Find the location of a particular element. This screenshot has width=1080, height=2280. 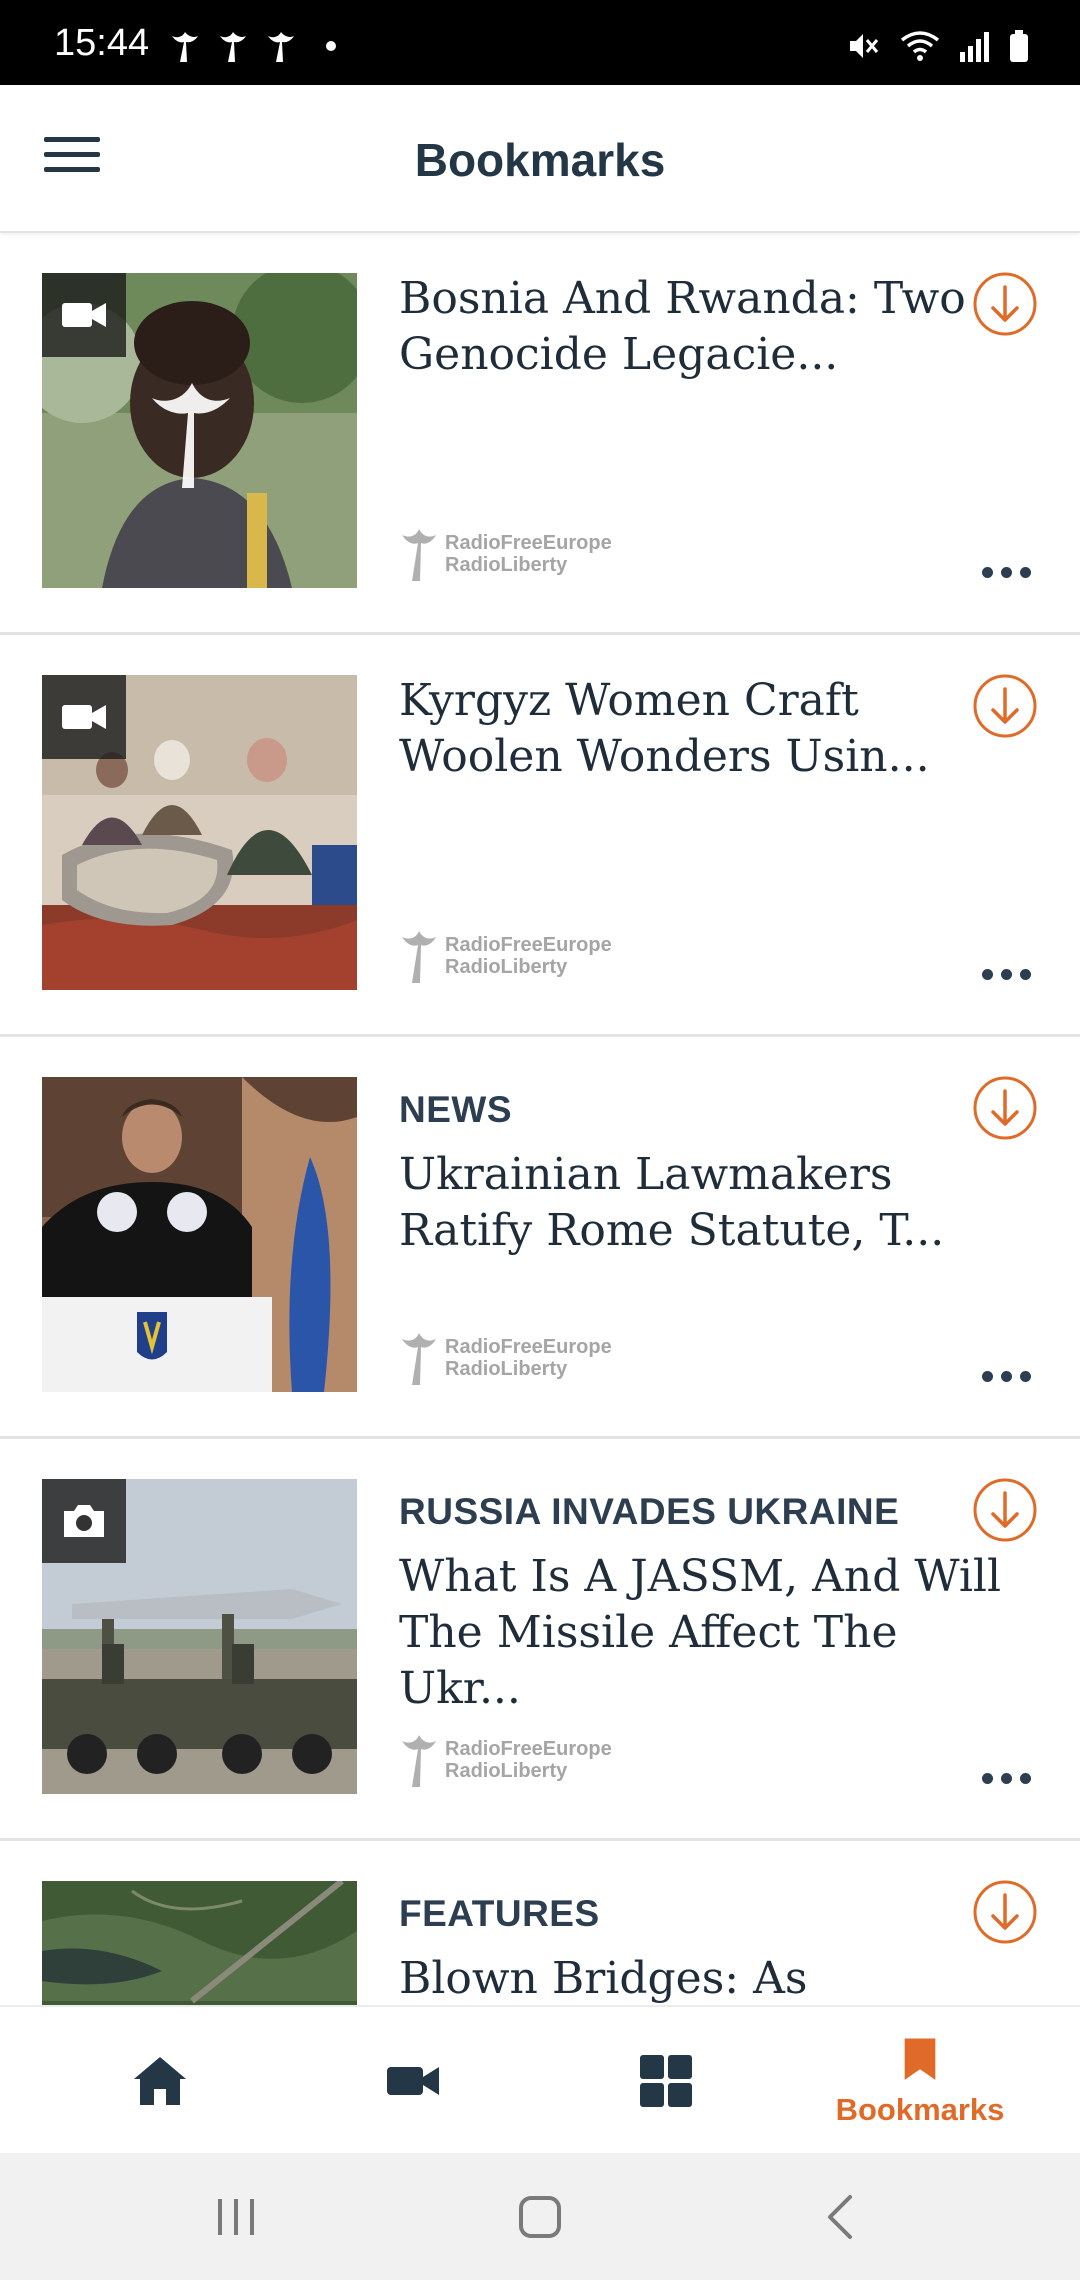

bookmark-item: FEATURES Blown Bridges: As is located at coordinates (540, 1923).